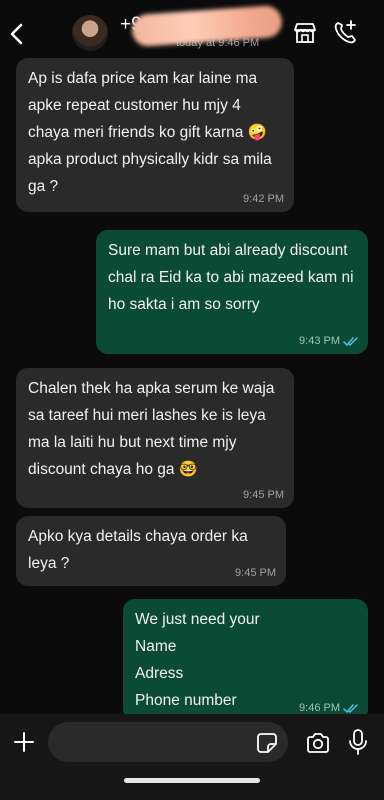 This screenshot has height=800, width=384. I want to click on catalog-button, so click(305, 33).